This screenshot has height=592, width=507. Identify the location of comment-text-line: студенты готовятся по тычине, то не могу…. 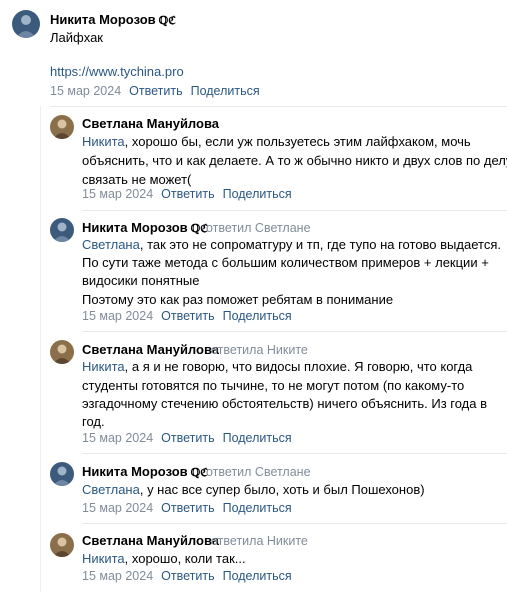
(273, 385).